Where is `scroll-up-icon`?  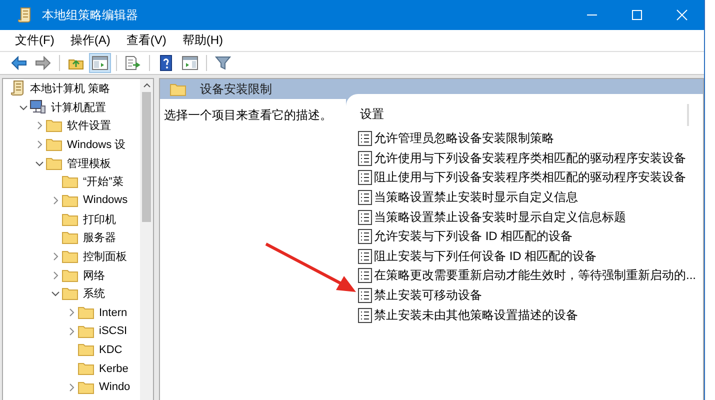
scroll-up-icon is located at coordinates (146, 85).